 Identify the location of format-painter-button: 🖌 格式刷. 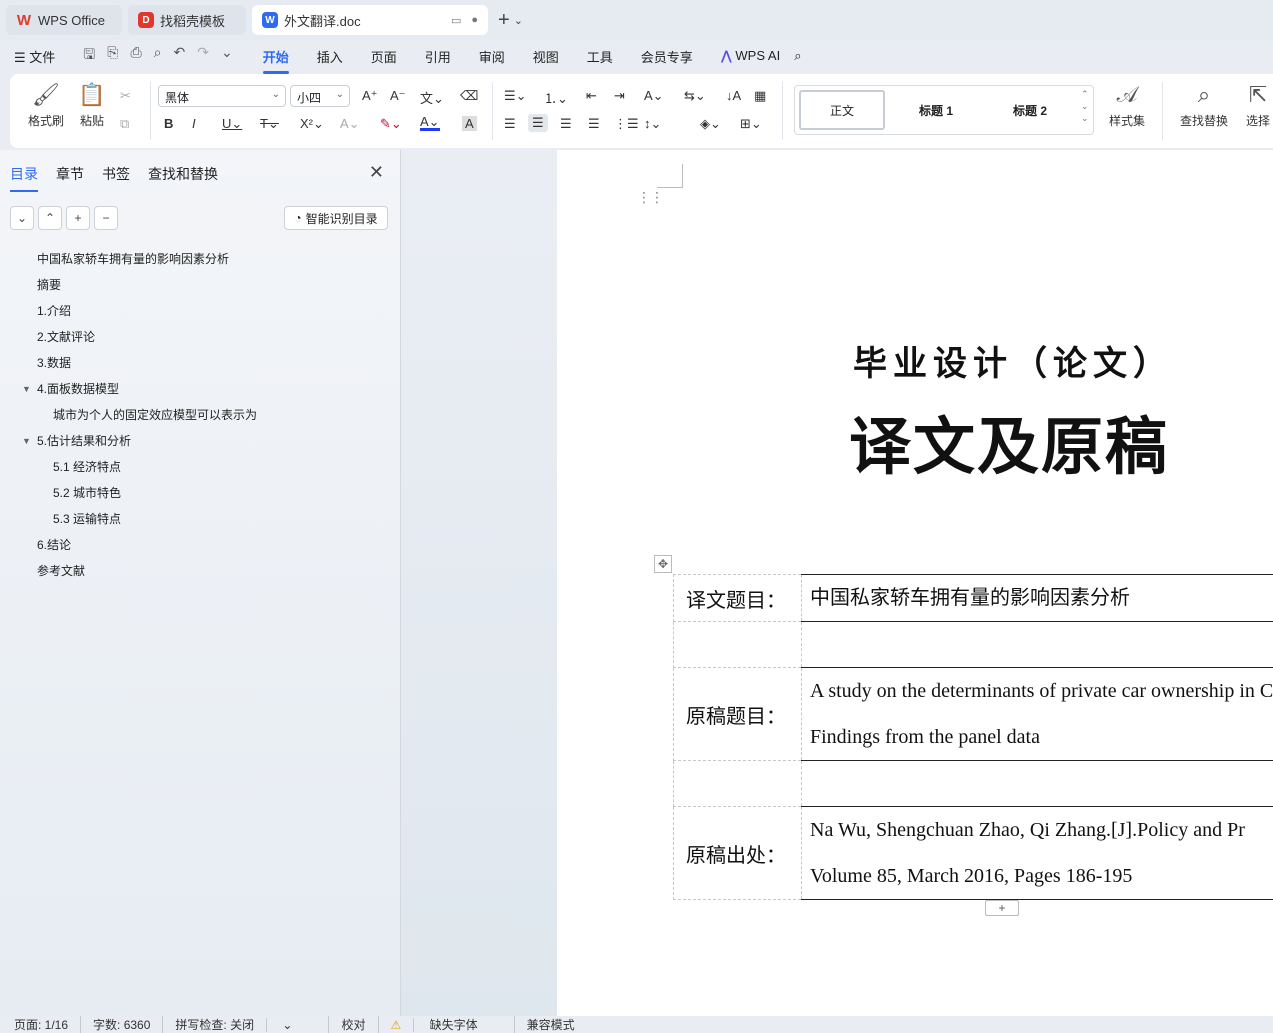
(46, 105).